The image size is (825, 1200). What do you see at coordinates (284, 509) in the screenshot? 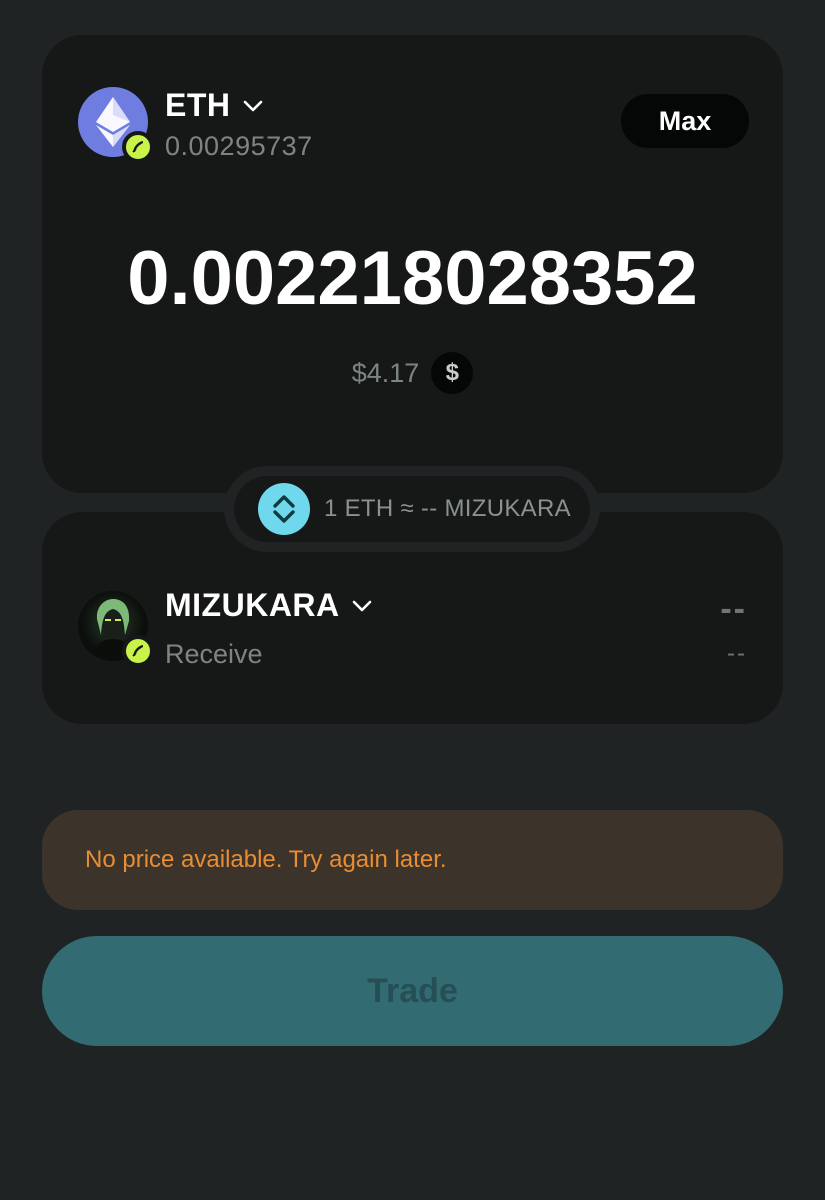
I see `swap-direction-icon` at bounding box center [284, 509].